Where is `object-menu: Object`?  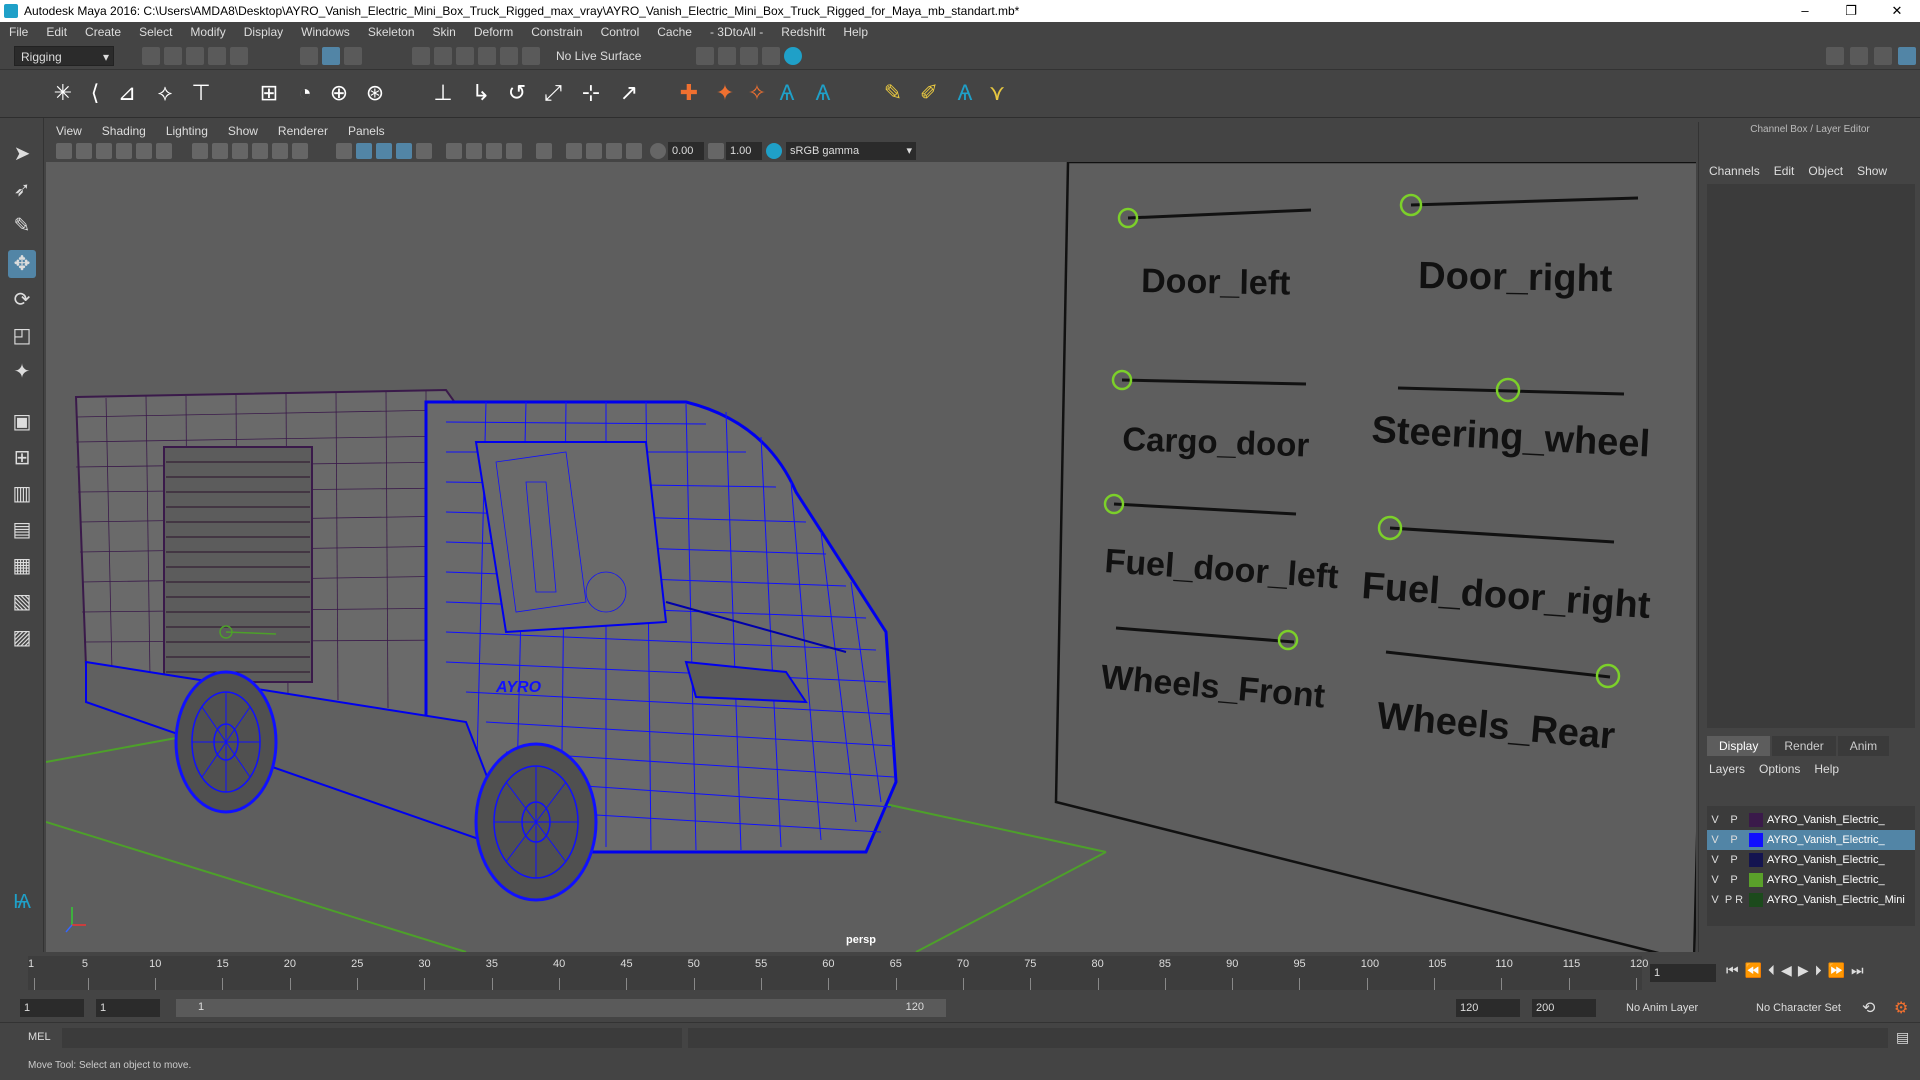 object-menu: Object is located at coordinates (1825, 171).